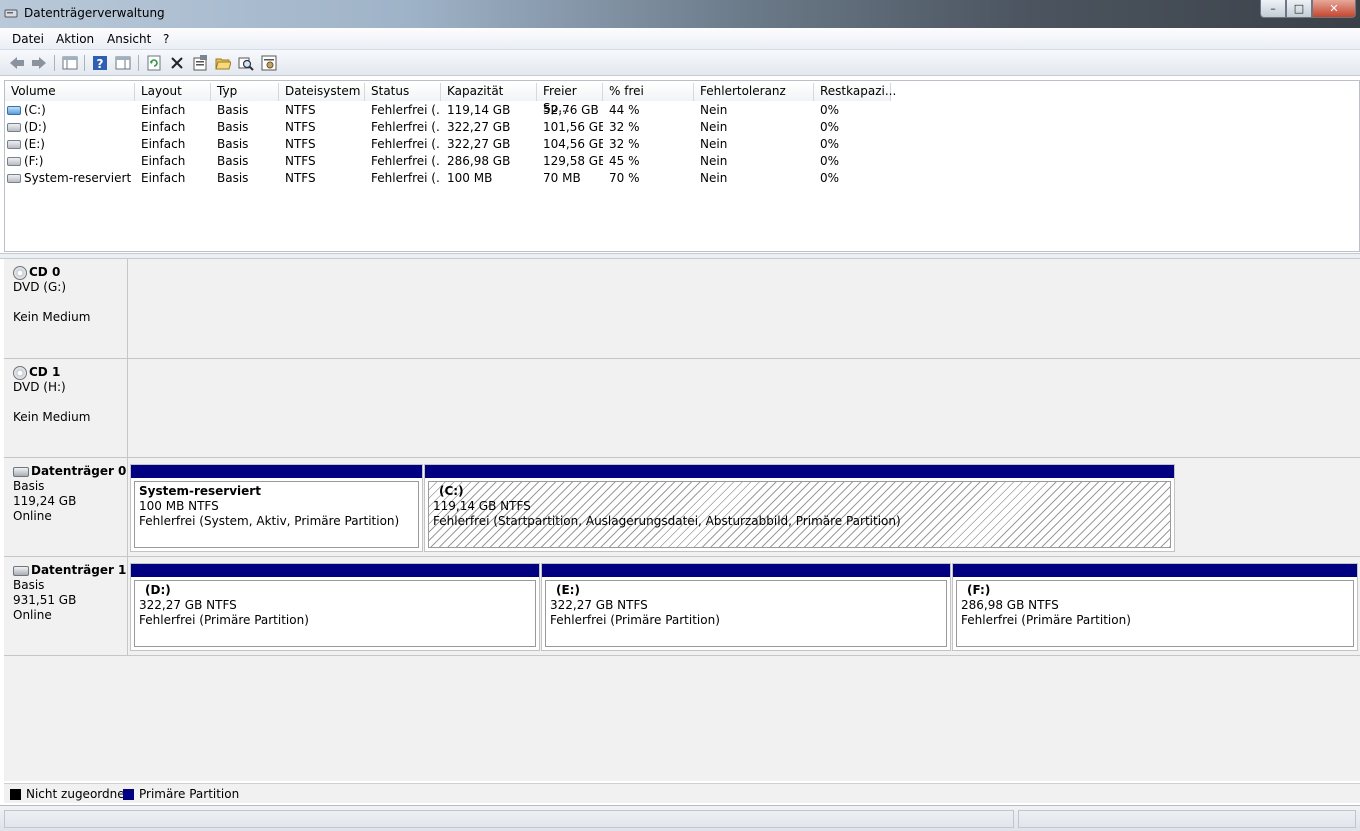 This screenshot has width=1360, height=831. I want to click on column-header: Layout, so click(173, 92).